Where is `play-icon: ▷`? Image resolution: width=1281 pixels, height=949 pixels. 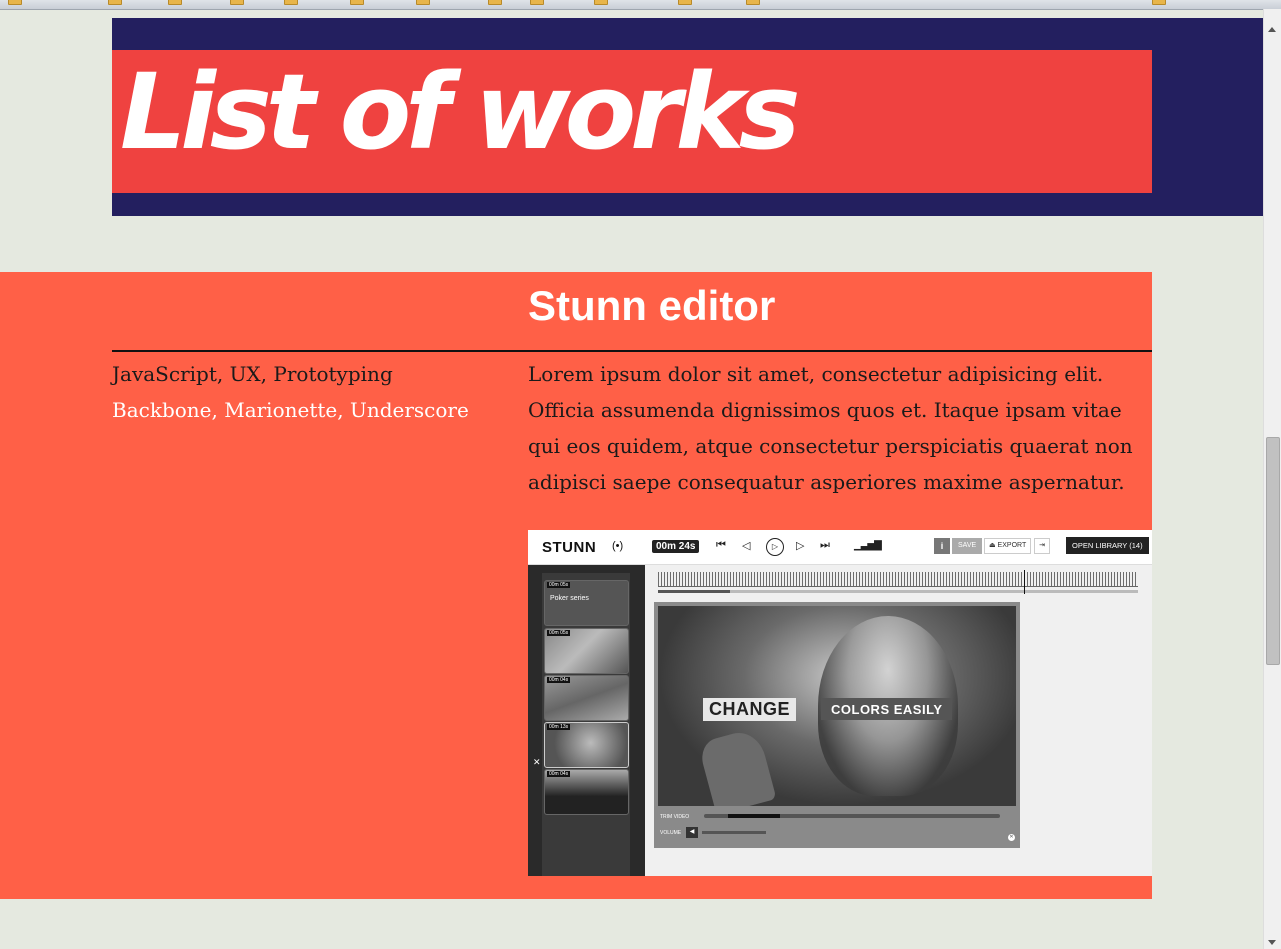
play-icon: ▷ is located at coordinates (775, 547).